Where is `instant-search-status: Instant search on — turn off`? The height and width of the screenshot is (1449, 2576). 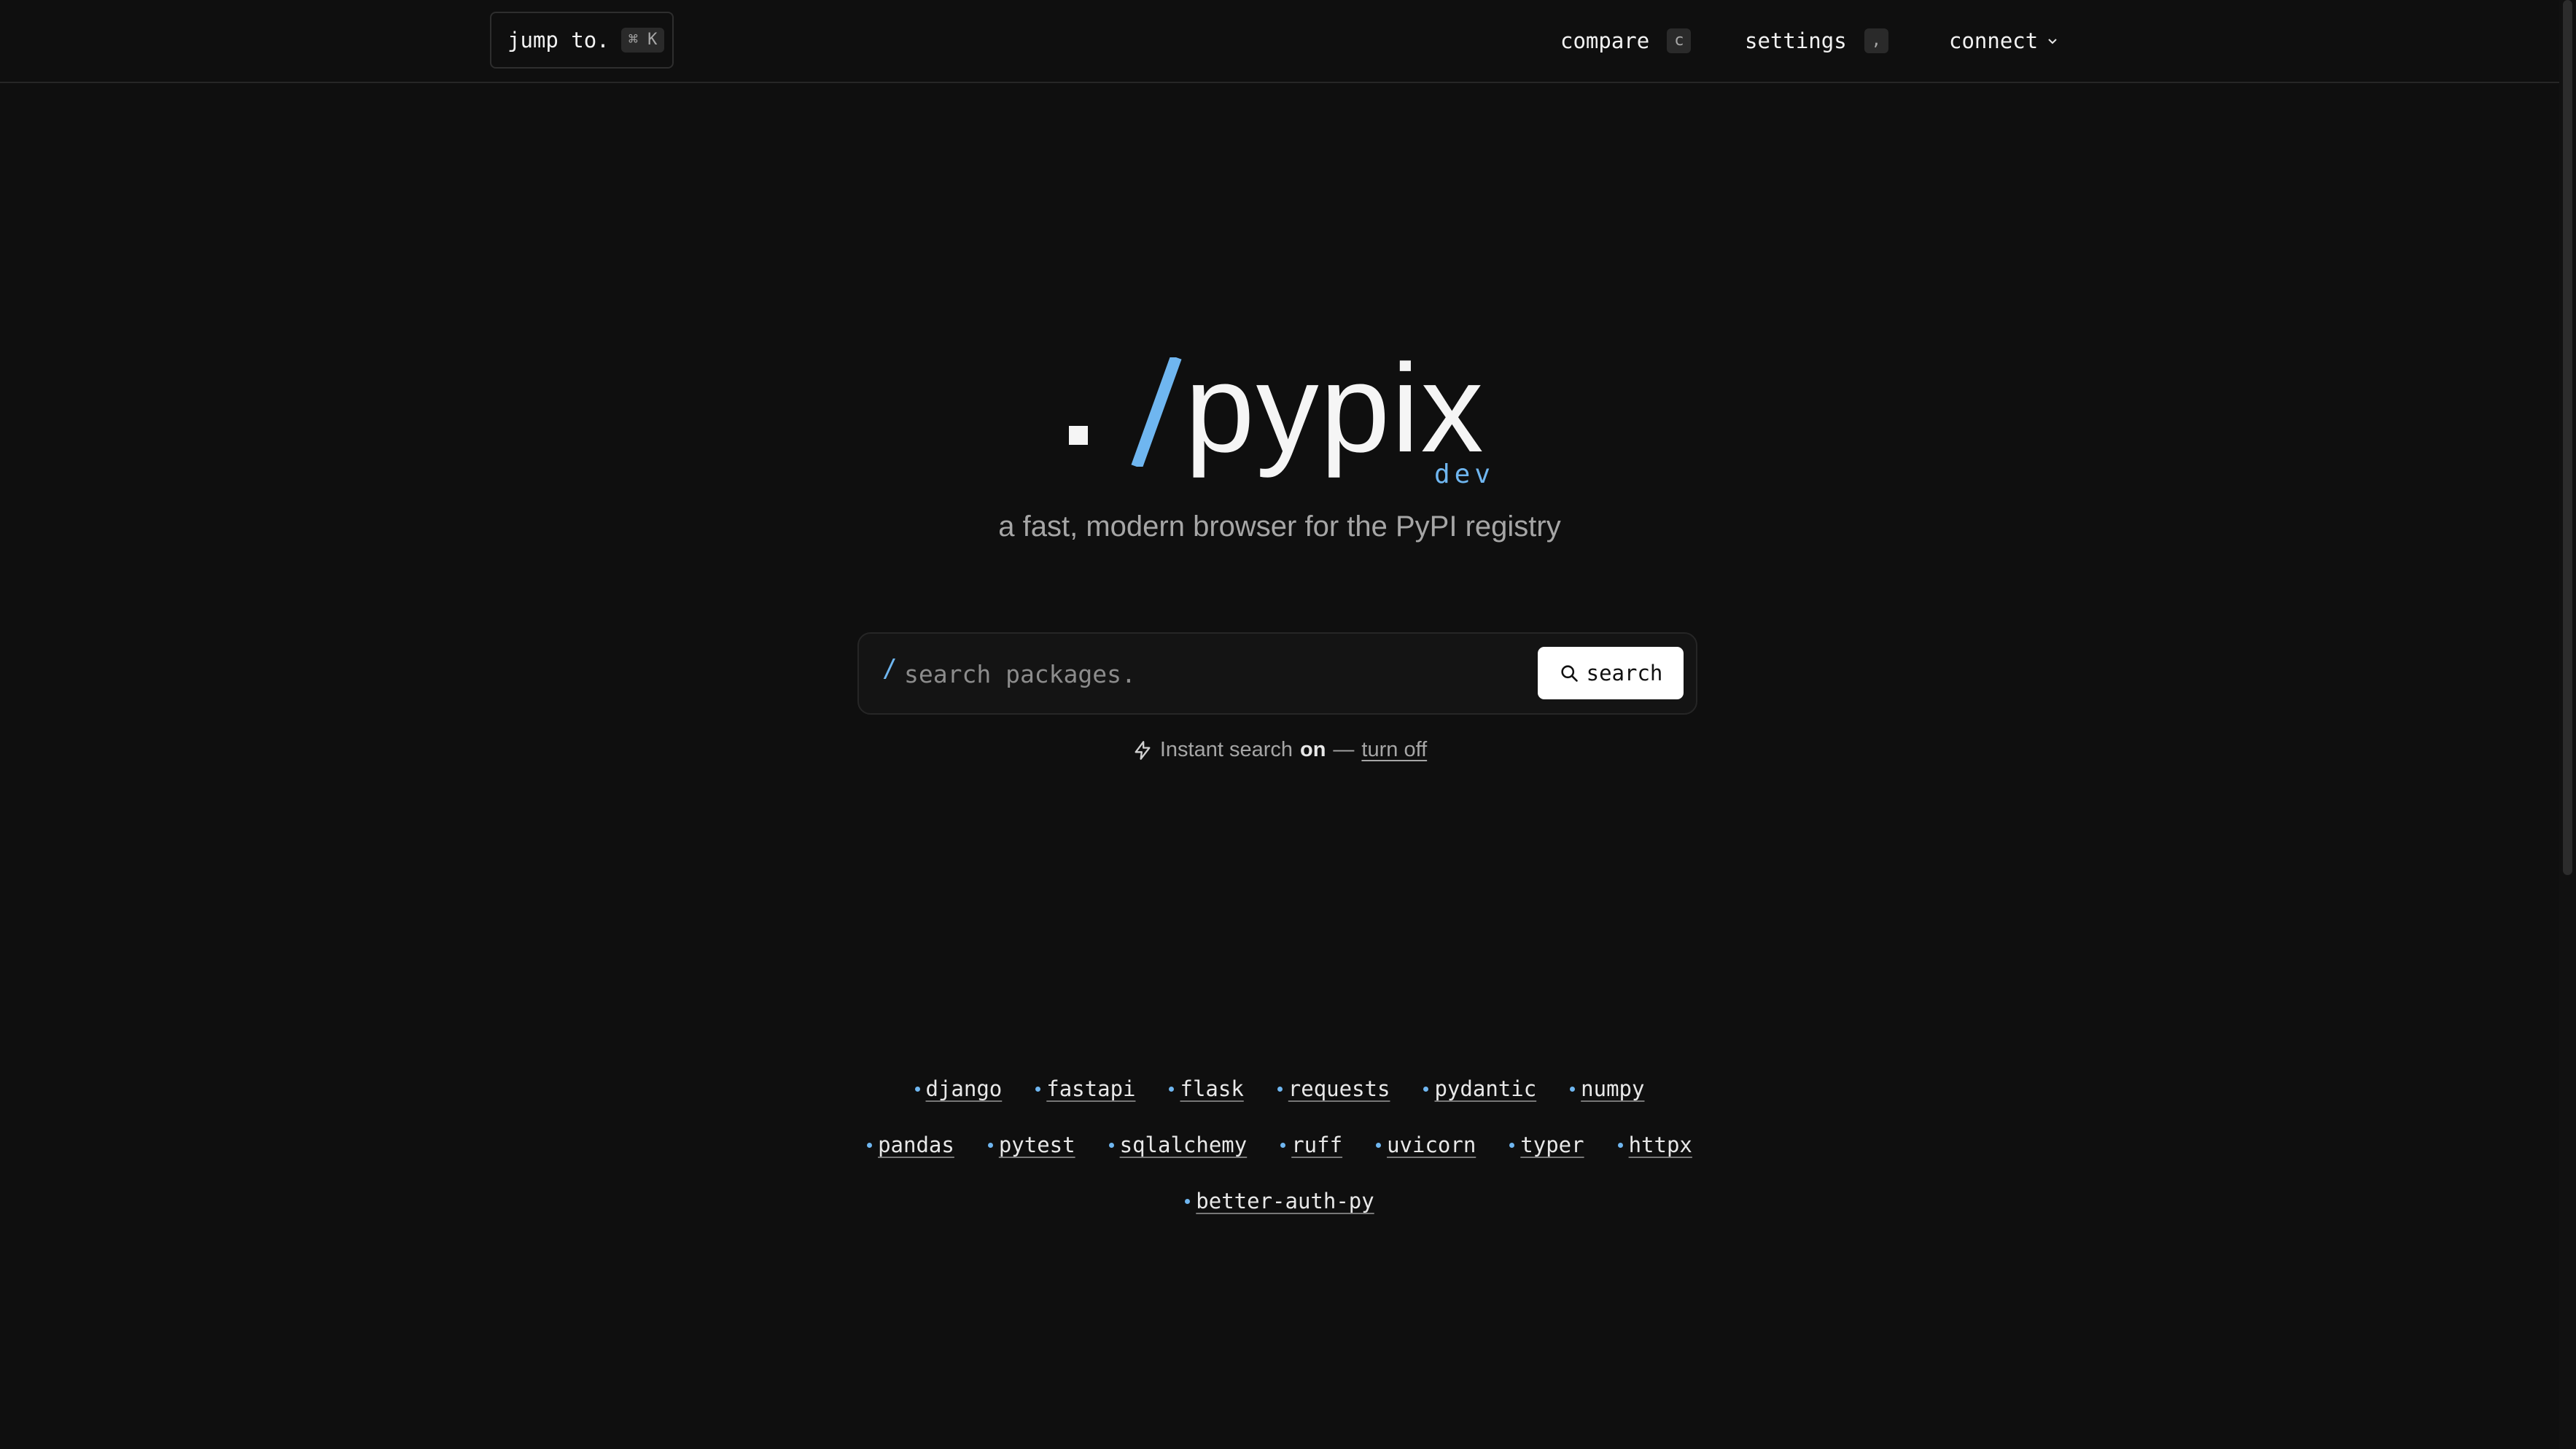 instant-search-status: Instant search on — turn off is located at coordinates (1279, 750).